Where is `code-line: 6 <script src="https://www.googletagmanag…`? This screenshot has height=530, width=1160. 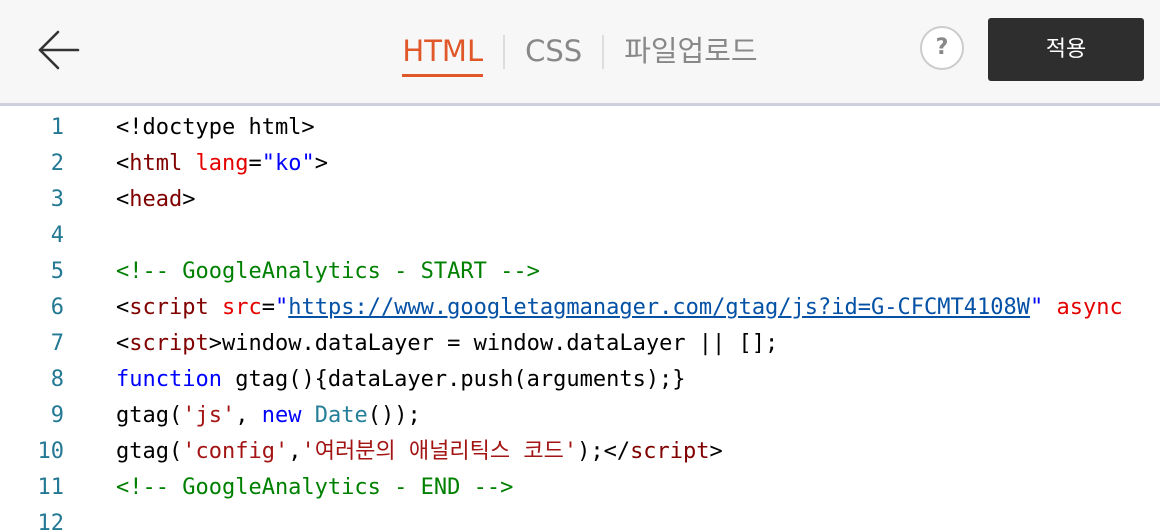
code-line: 6 <script src="https://www.googletagmanag… is located at coordinates (580, 308).